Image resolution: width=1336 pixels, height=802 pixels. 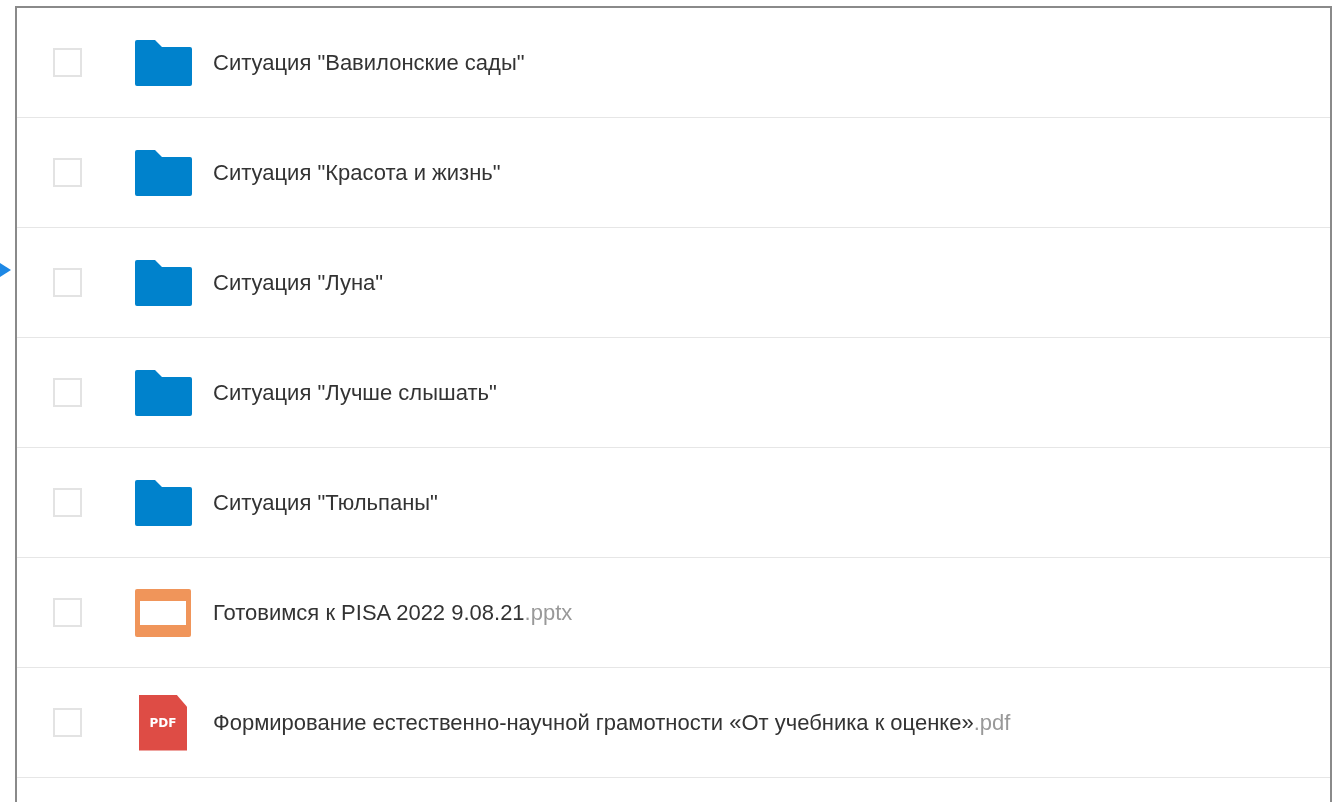 I want to click on file-name: Готовимся к PISA 2022 9.08.21.pptx, so click(x=393, y=612).